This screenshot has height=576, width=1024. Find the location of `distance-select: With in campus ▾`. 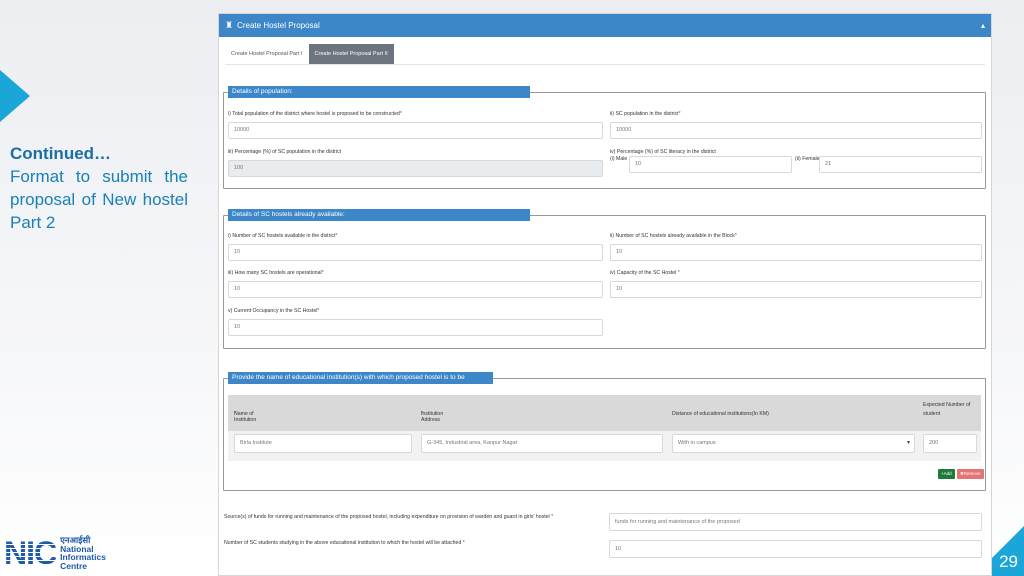

distance-select: With in campus ▾ is located at coordinates (793, 443).